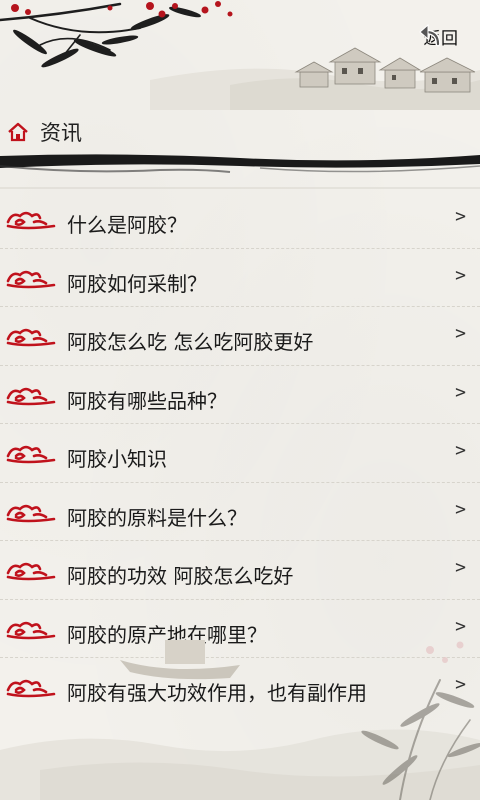  What do you see at coordinates (430, 35) in the screenshot?
I see `back-arrow-icon` at bounding box center [430, 35].